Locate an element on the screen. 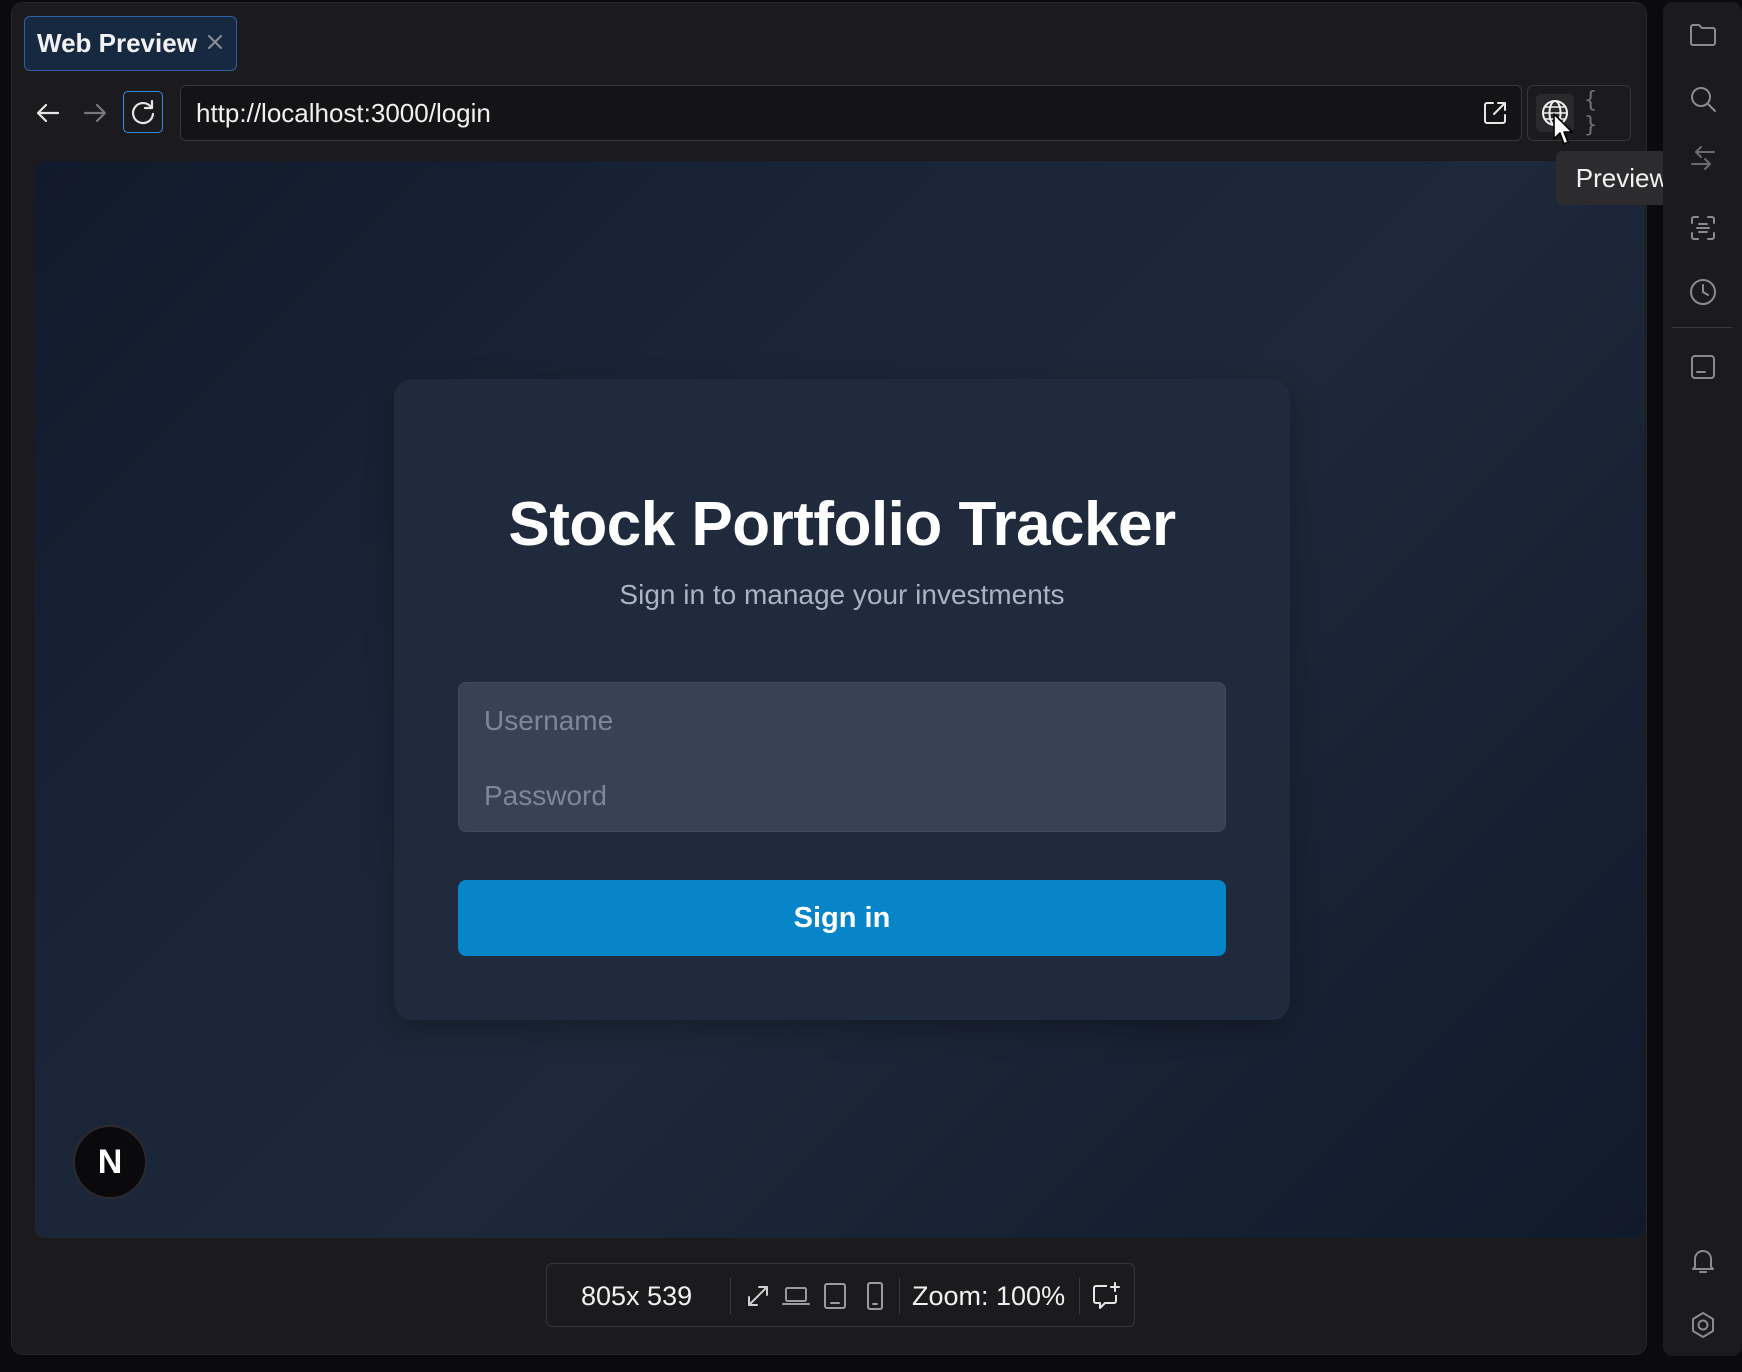  rail-divider is located at coordinates (1702, 327).